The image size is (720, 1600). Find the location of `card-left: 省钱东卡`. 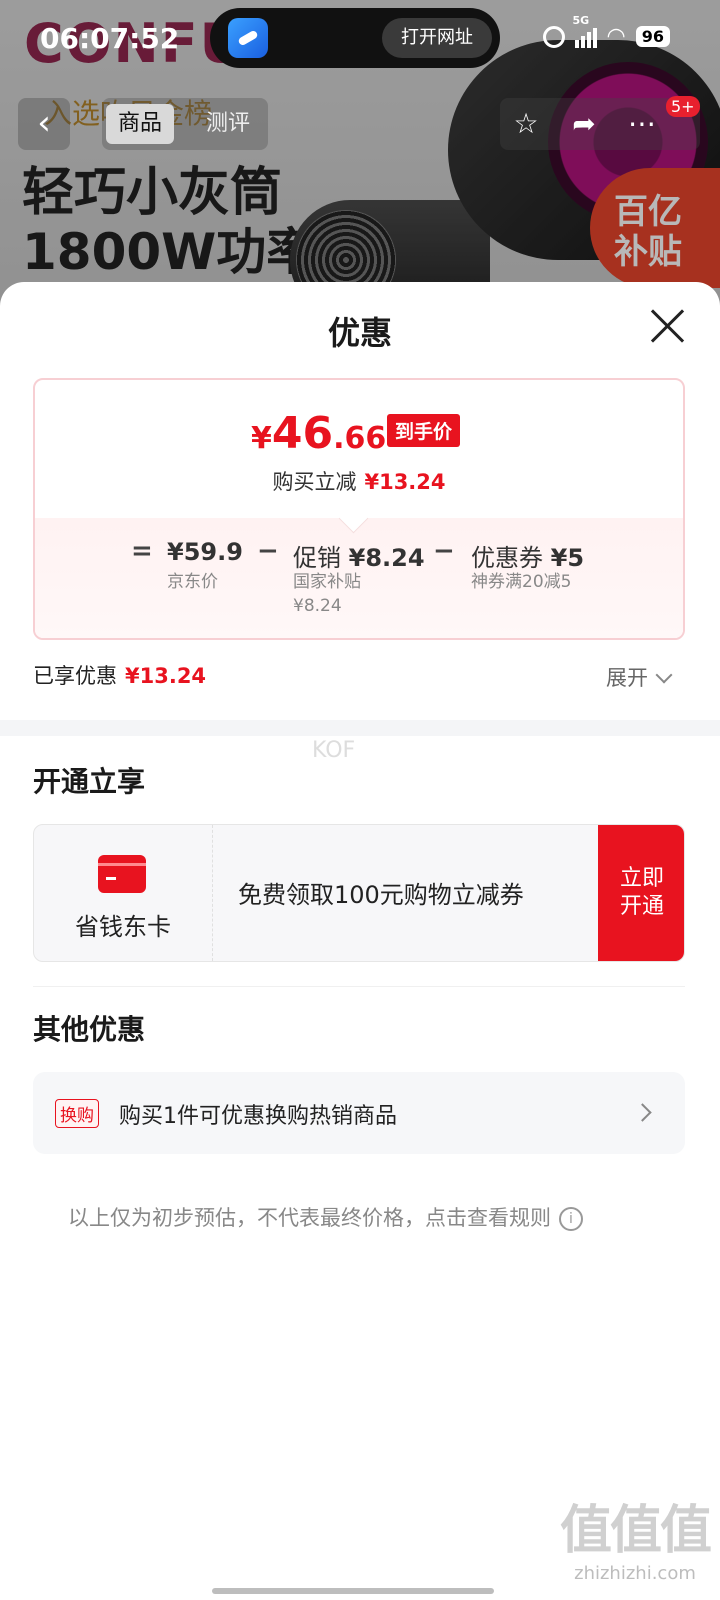

card-left: 省钱东卡 is located at coordinates (123, 893).